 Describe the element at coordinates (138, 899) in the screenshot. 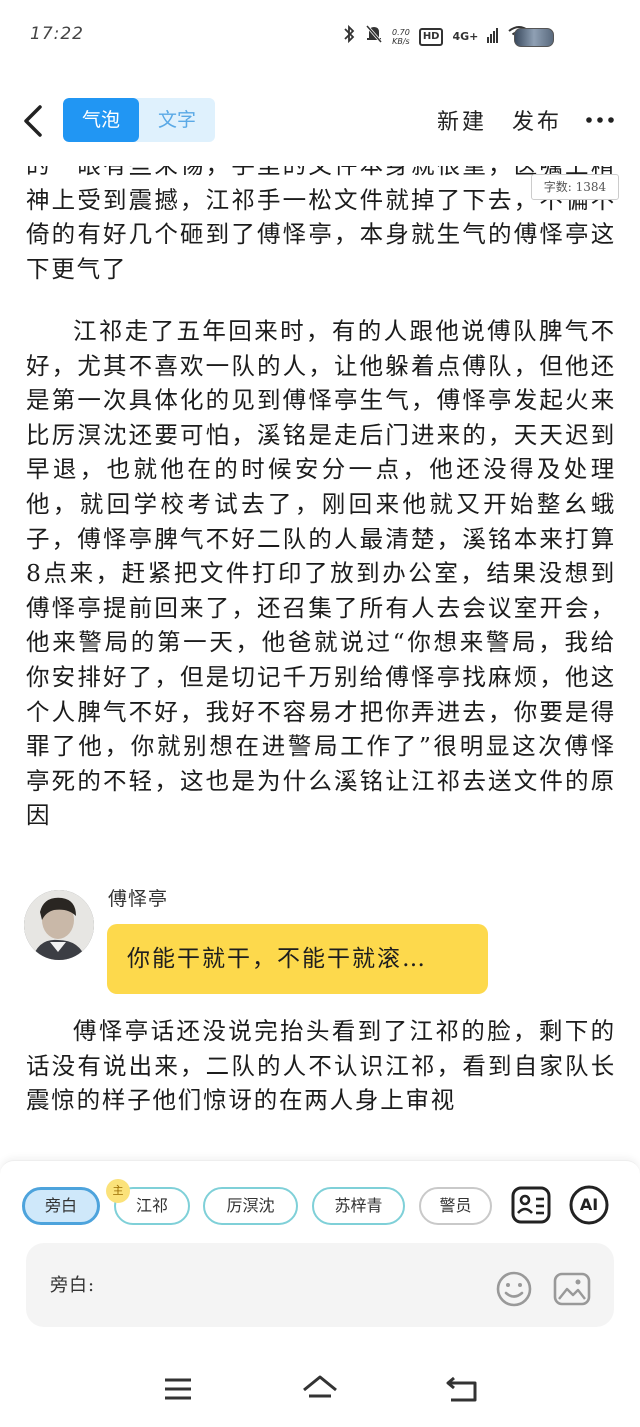

I see `speaker-name: 傅怿亭` at that location.